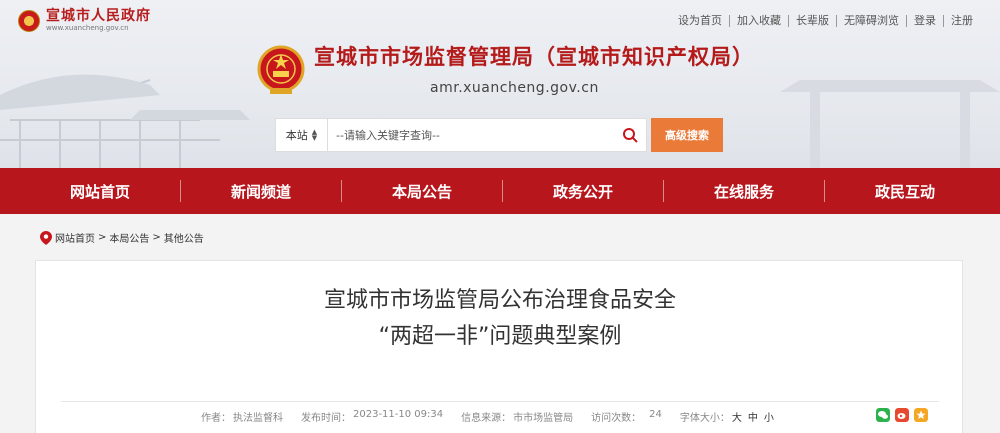 The width and height of the screenshot is (1000, 433). Describe the element at coordinates (398, 414) in the screenshot. I see `time-value: 2023-11-10 09:34` at that location.